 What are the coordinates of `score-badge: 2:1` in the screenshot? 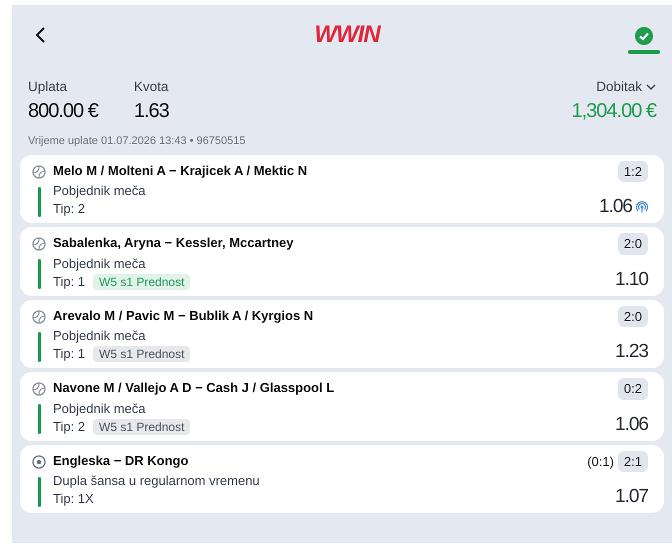 It's located at (633, 461).